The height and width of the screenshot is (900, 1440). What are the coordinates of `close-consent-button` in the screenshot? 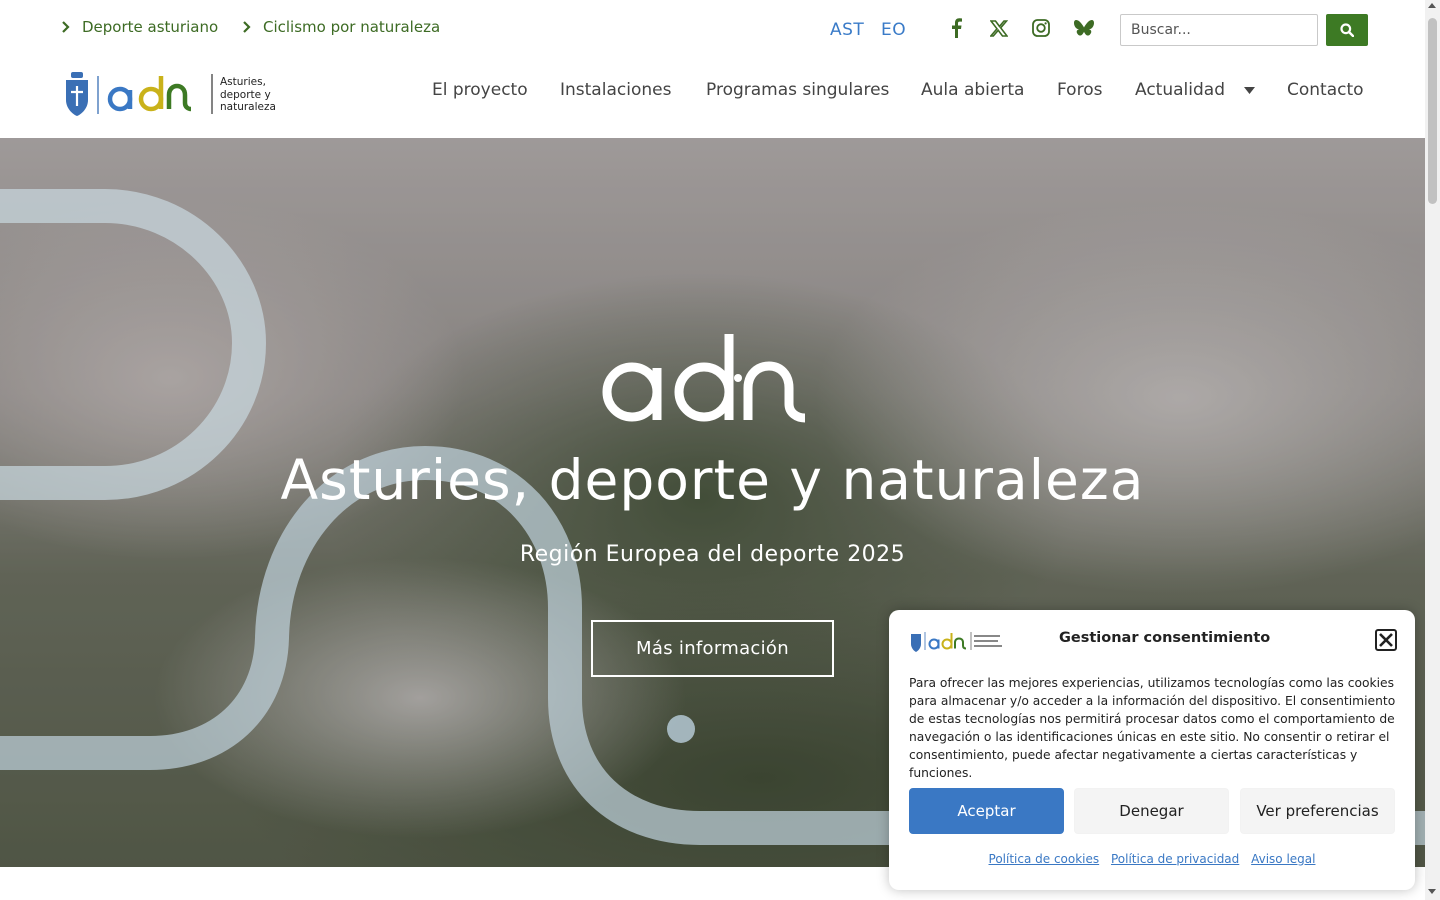 It's located at (1386, 640).